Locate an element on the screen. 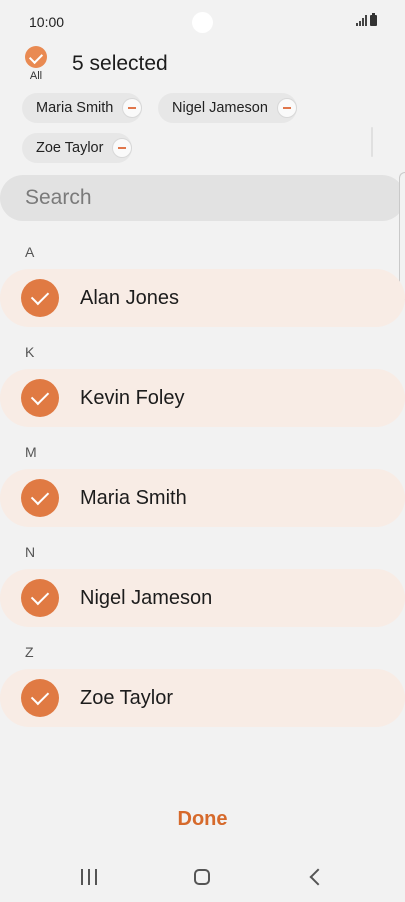  section-header: A is located at coordinates (30, 252).